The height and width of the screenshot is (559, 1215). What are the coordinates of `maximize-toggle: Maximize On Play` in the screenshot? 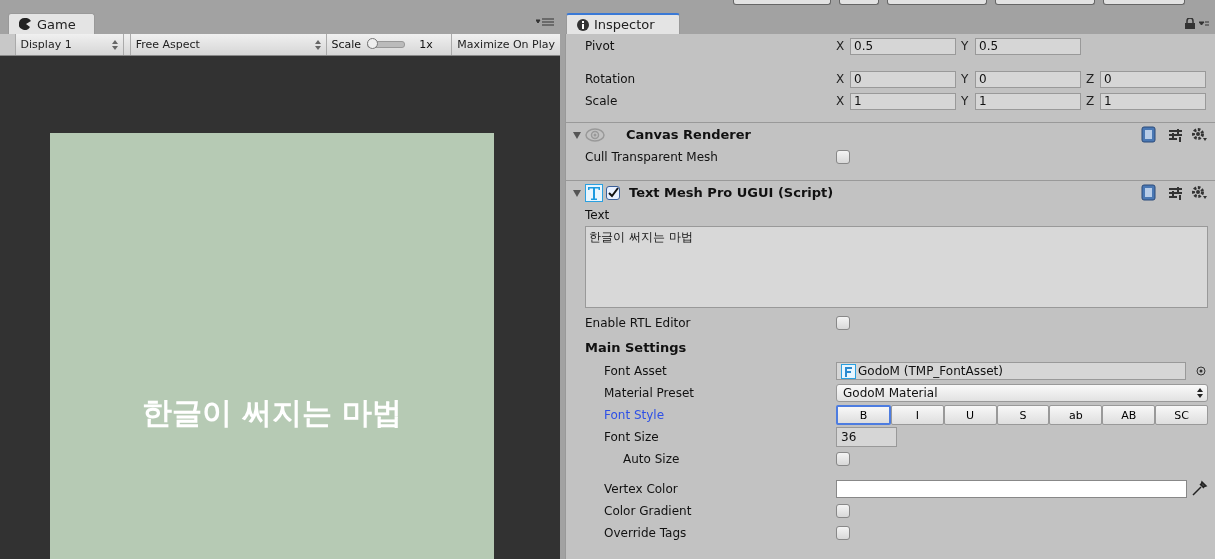 It's located at (506, 44).